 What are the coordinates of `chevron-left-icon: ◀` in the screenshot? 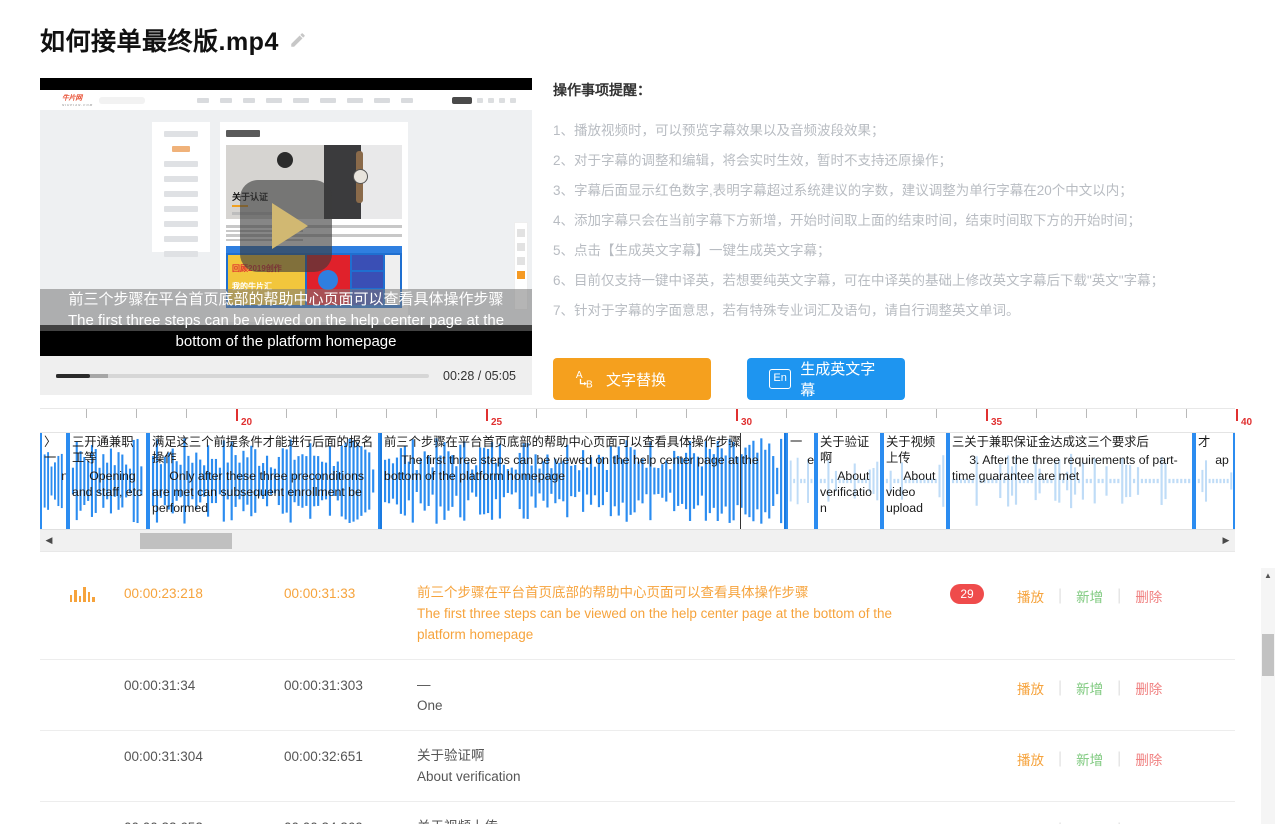 It's located at (49, 540).